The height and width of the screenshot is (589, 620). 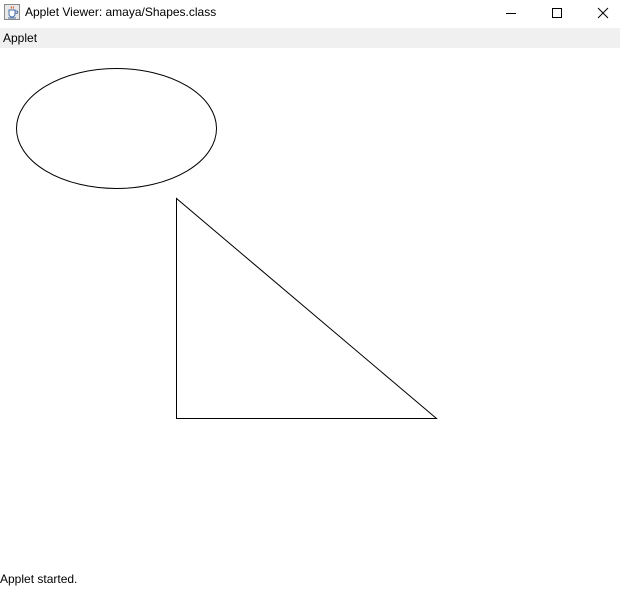 I want to click on maximize-icon, so click(x=557, y=13).